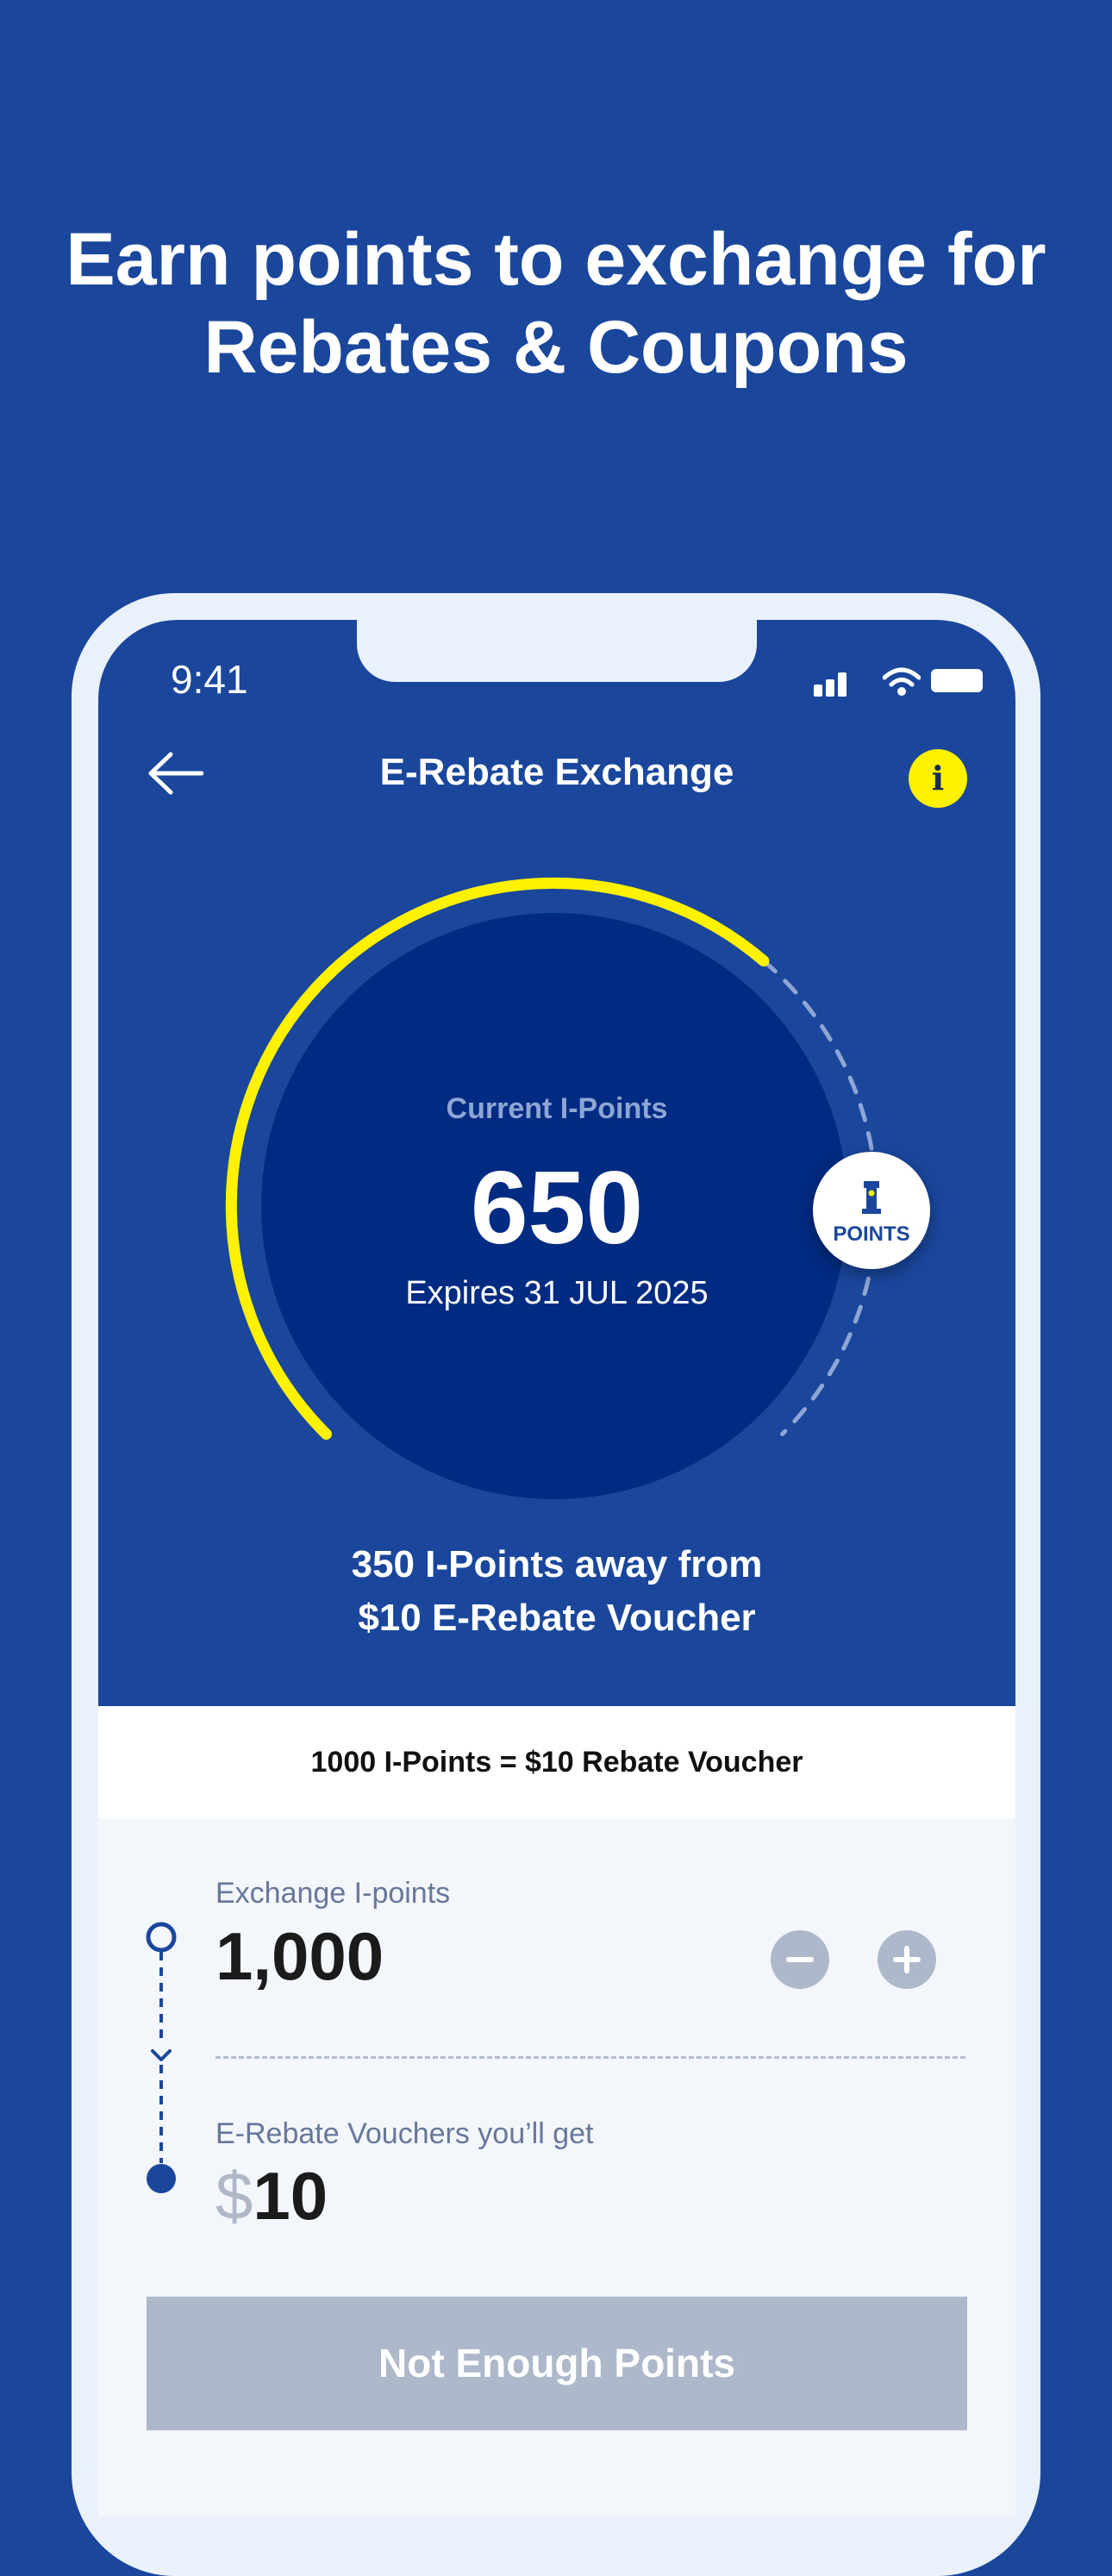 This screenshot has width=1112, height=2576. I want to click on timeline-arrow-icon, so click(161, 2055).